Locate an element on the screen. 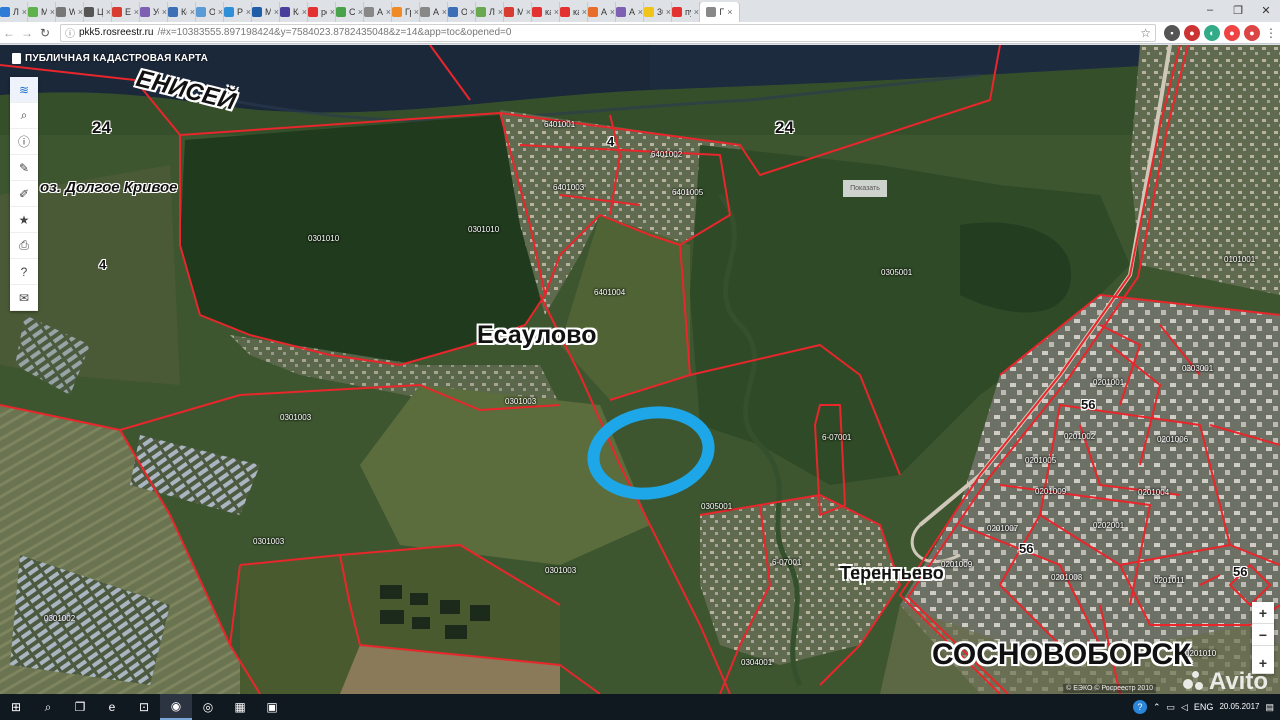  help-icon: ? is located at coordinates (1139, 707).